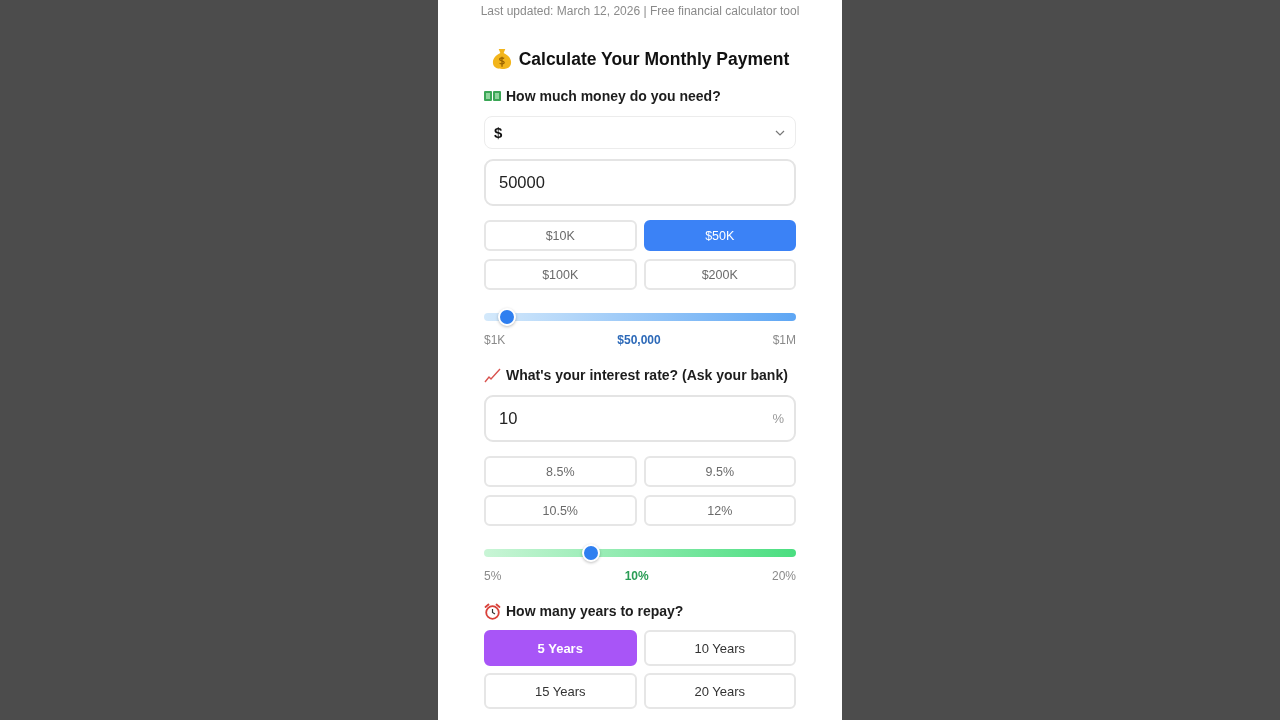 Image resolution: width=1280 pixels, height=720 pixels. I want to click on term-option-button: 5 Years, so click(560, 648).